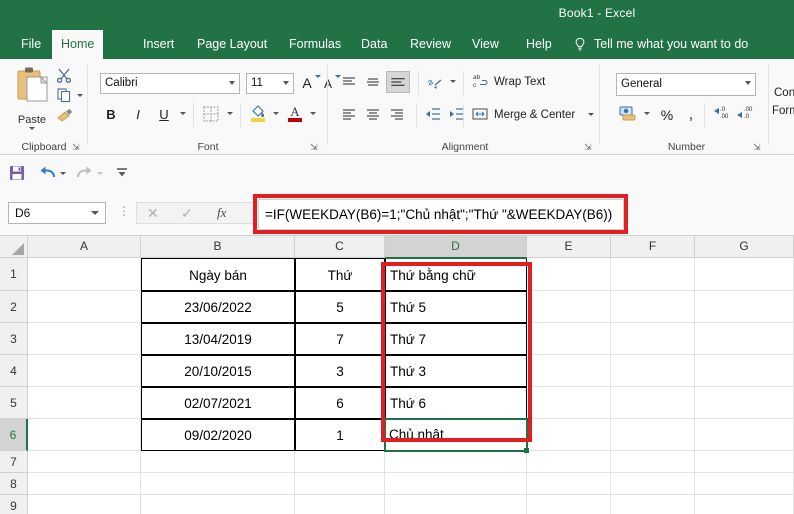 This screenshot has height=514, width=794. I want to click on redo-chevron-down-icon, so click(100, 173).